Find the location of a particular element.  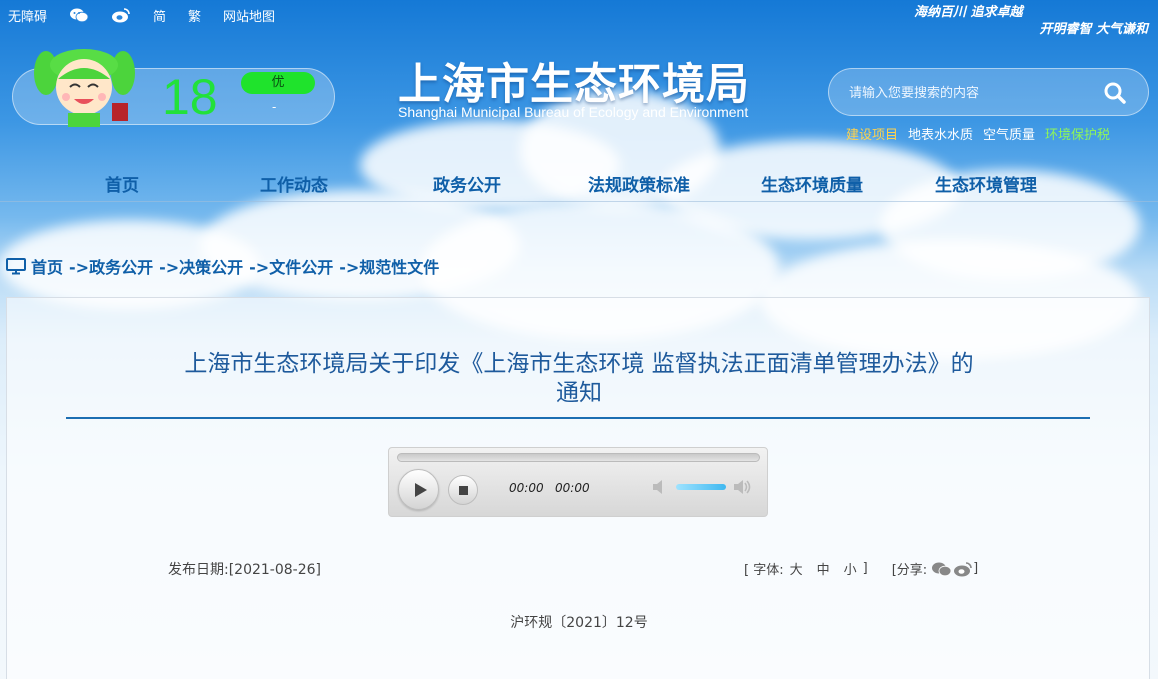

quick-link-surface-water: 地表水水质 is located at coordinates (940, 133).